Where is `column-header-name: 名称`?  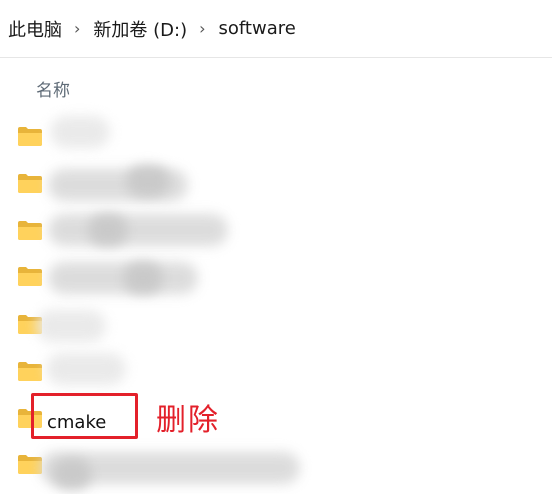 column-header-name: 名称 is located at coordinates (53, 88).